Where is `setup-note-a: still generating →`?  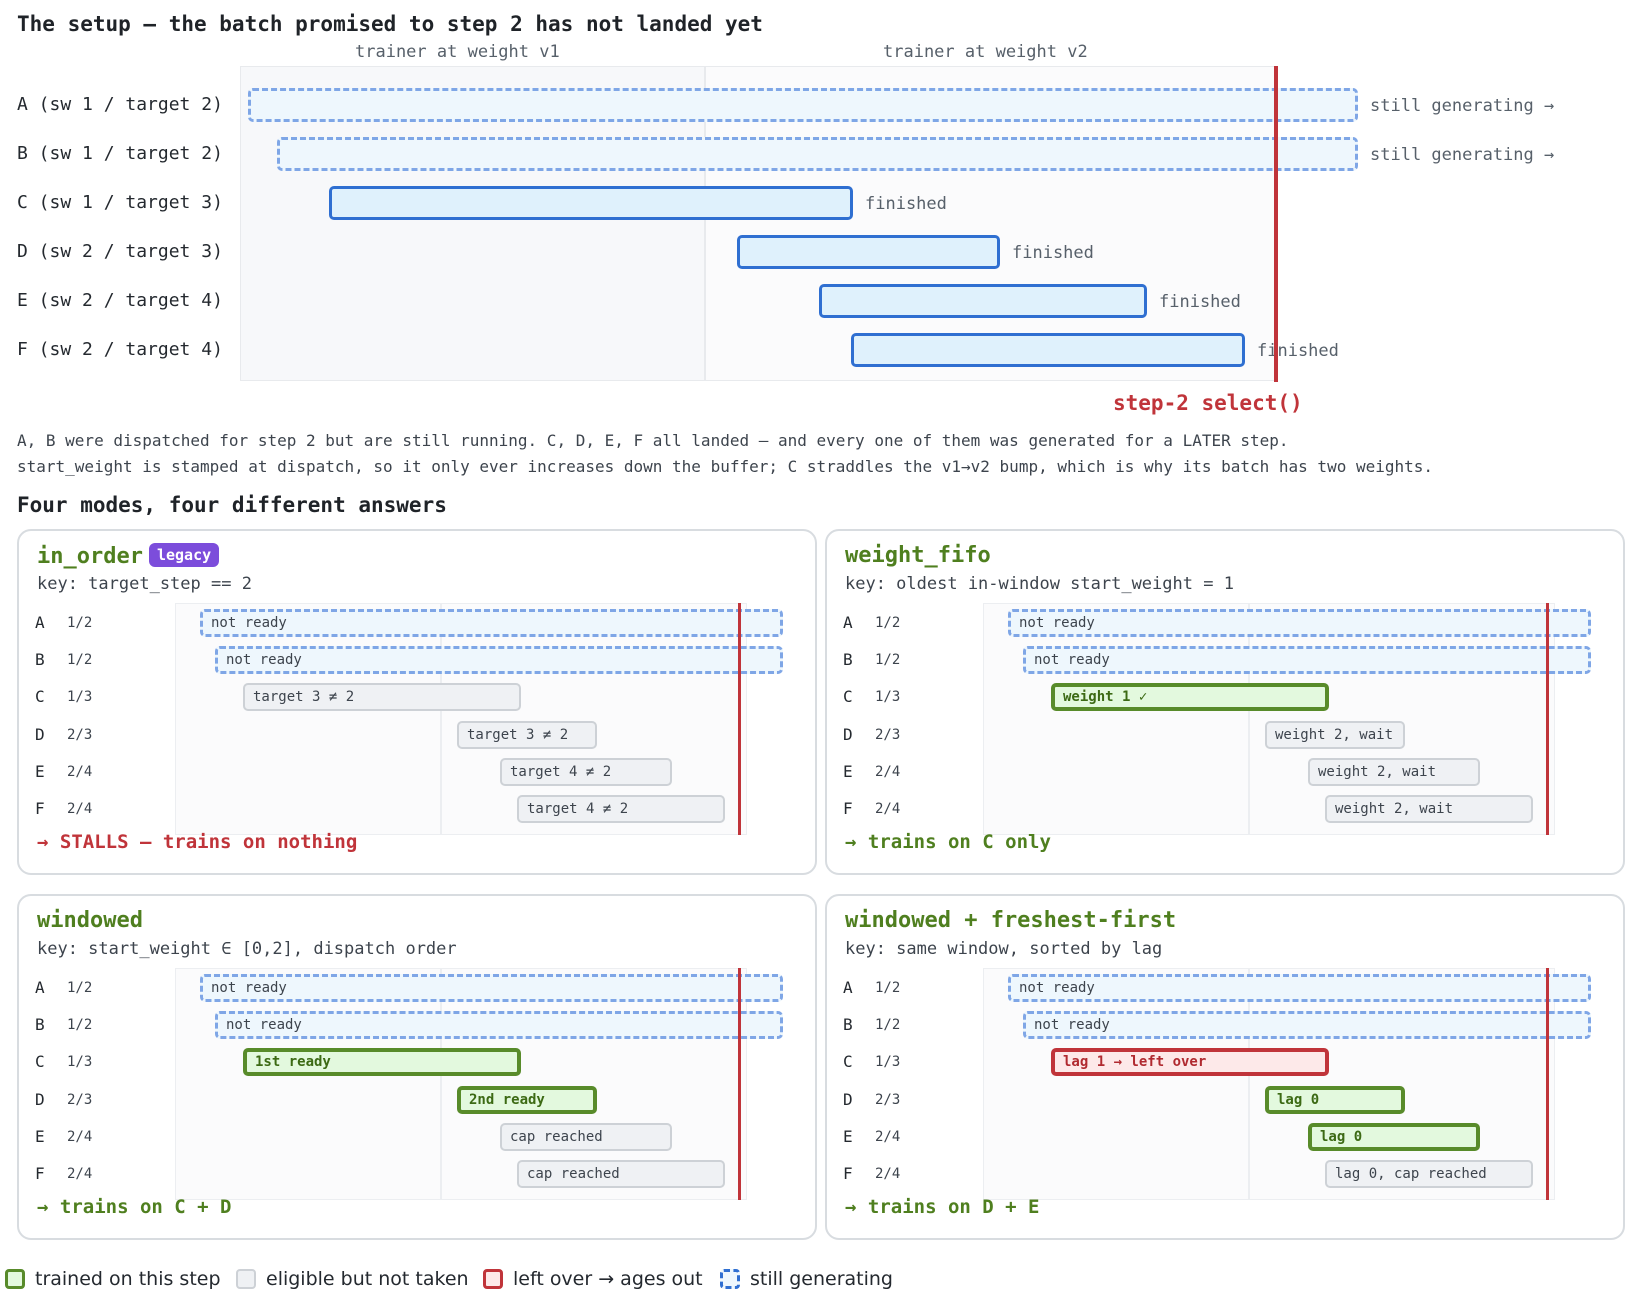
setup-note-a: still generating → is located at coordinates (1462, 106).